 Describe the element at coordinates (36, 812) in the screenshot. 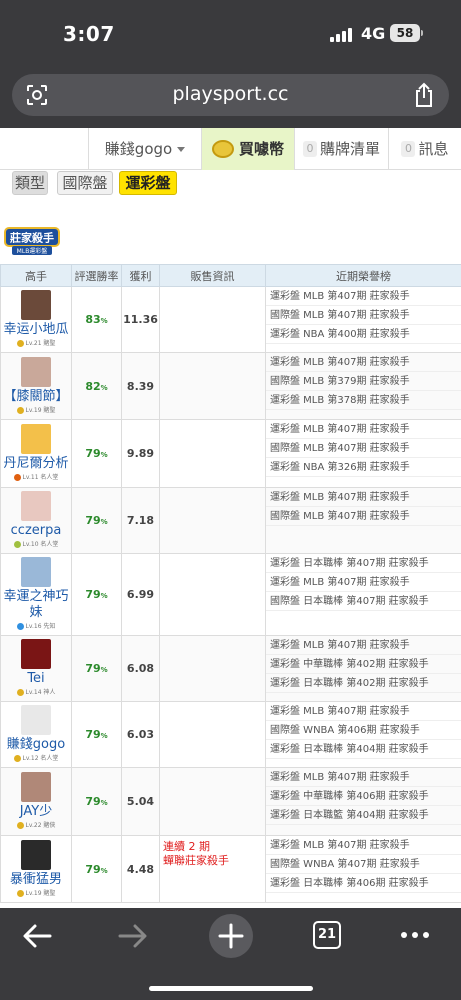

I see `player-name: JAY少` at that location.